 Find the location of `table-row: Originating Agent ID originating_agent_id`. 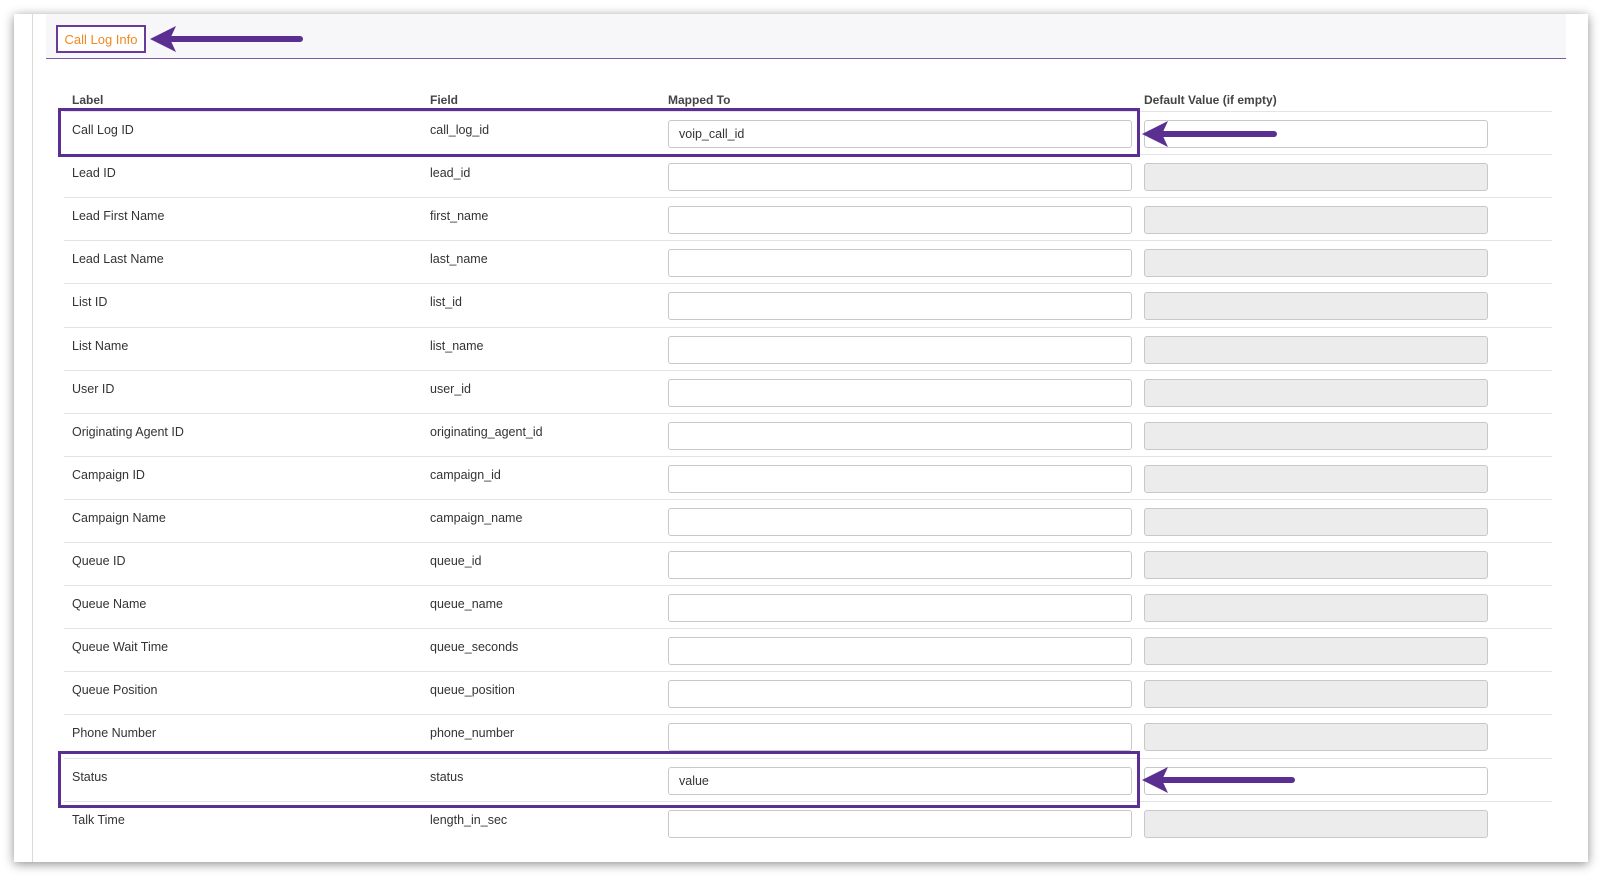

table-row: Originating Agent ID originating_agent_id is located at coordinates (808, 435).